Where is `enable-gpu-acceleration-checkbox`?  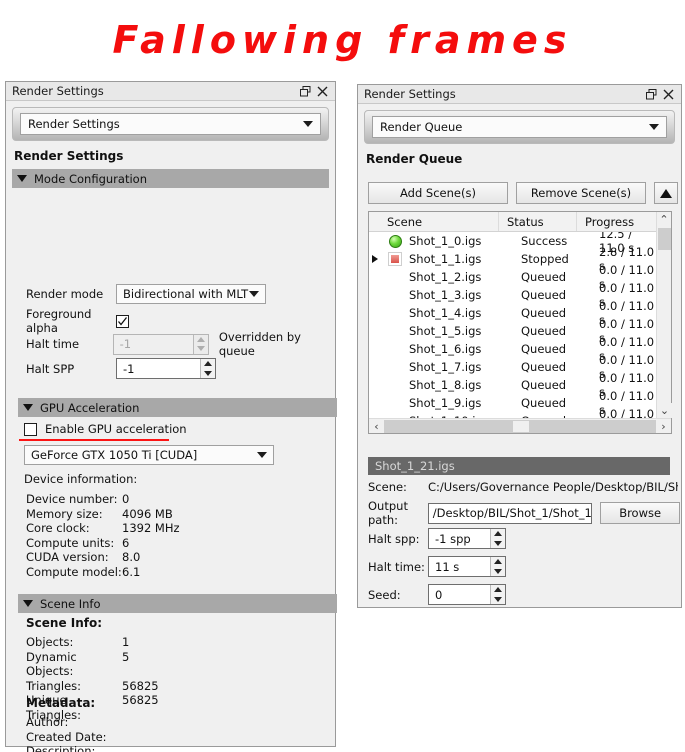 enable-gpu-acceleration-checkbox is located at coordinates (30, 429).